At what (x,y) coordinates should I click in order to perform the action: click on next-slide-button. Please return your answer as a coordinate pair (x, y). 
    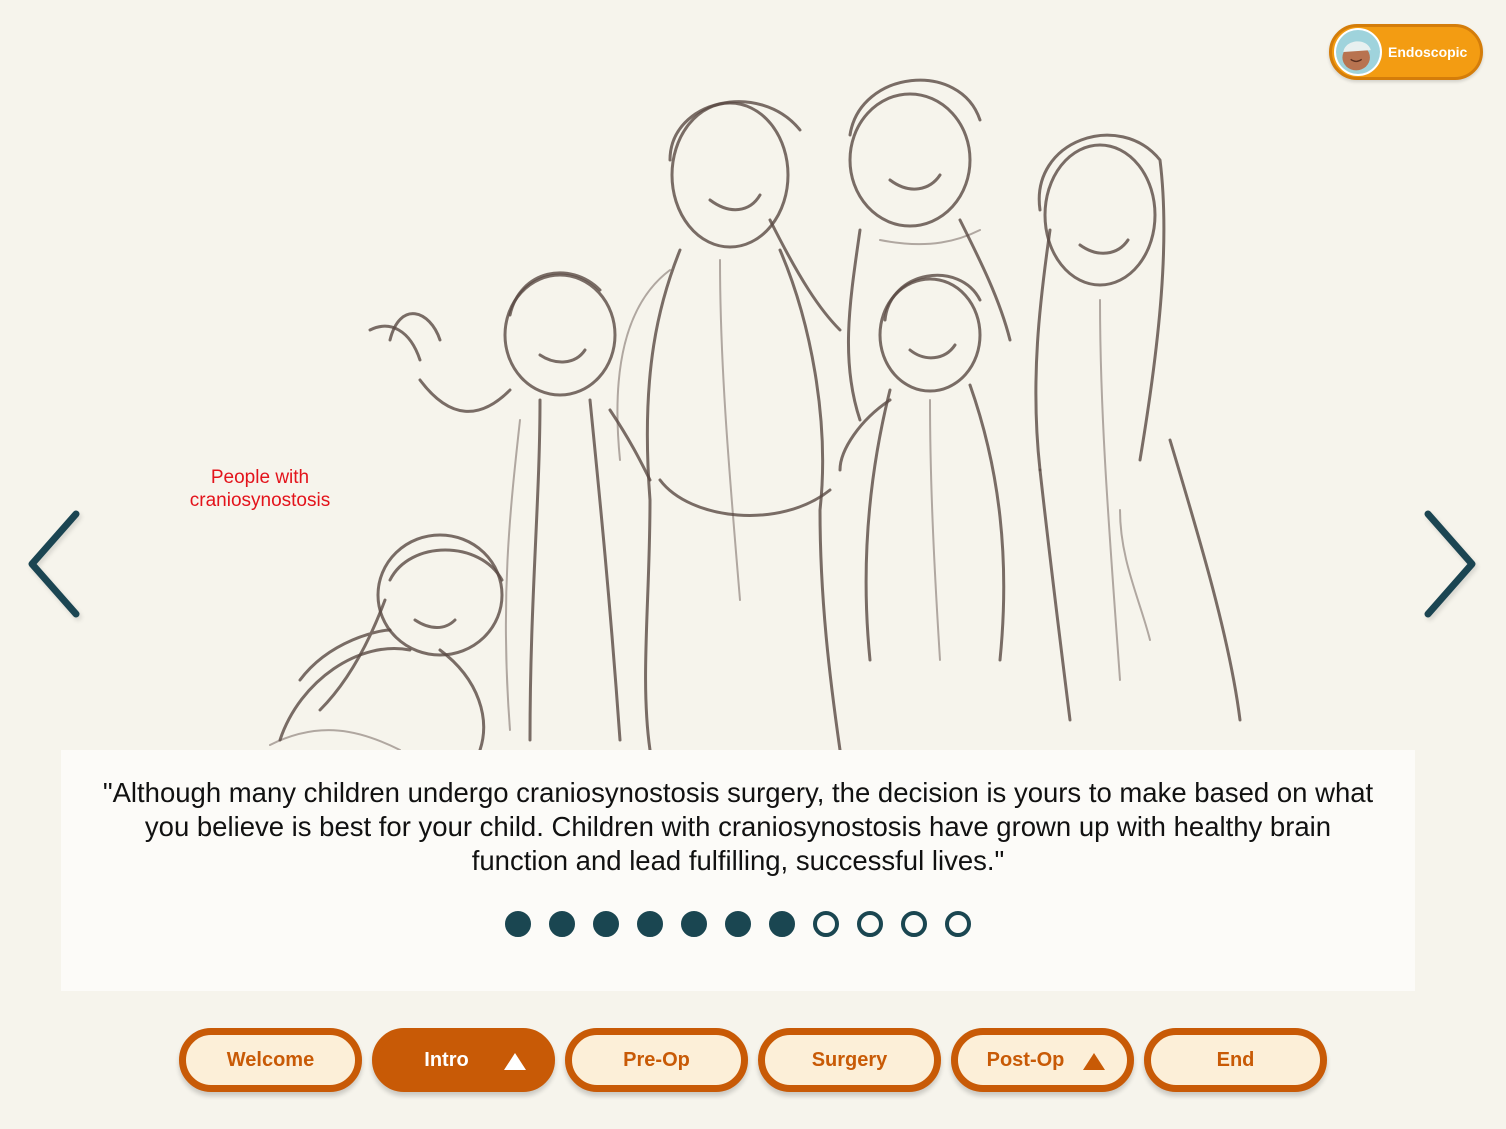
    Looking at the image, I should click on (1450, 564).